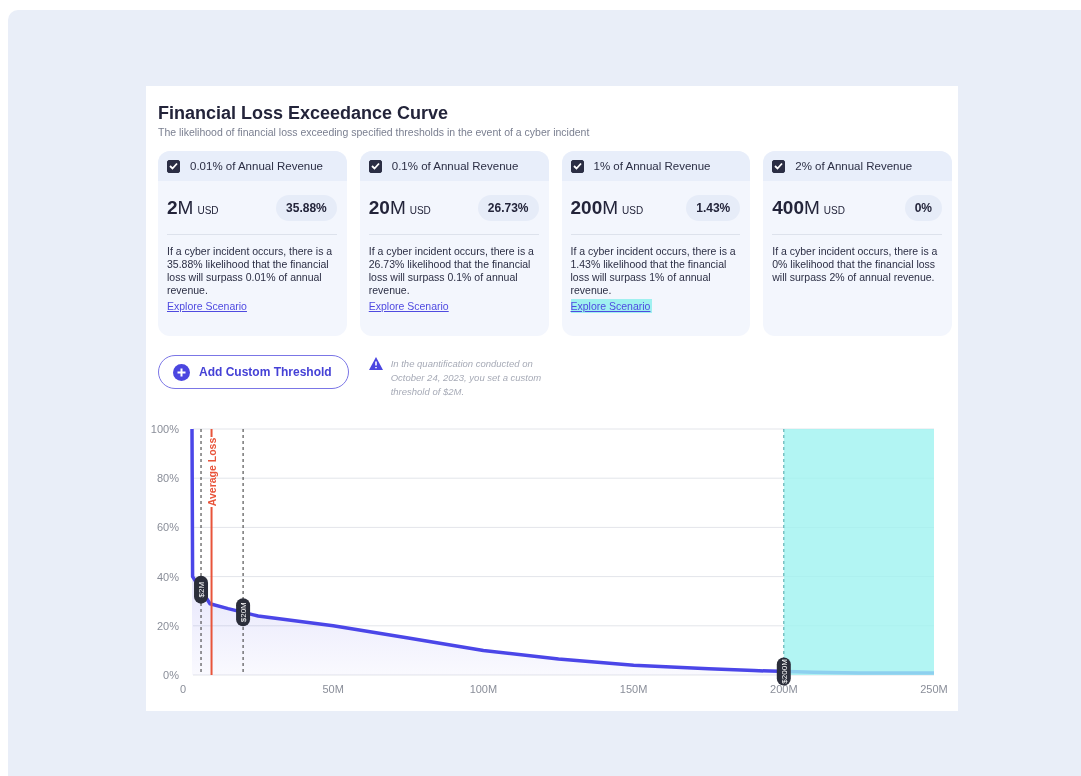 The height and width of the screenshot is (776, 1081). I want to click on ref-line-label: $20M, so click(244, 612).